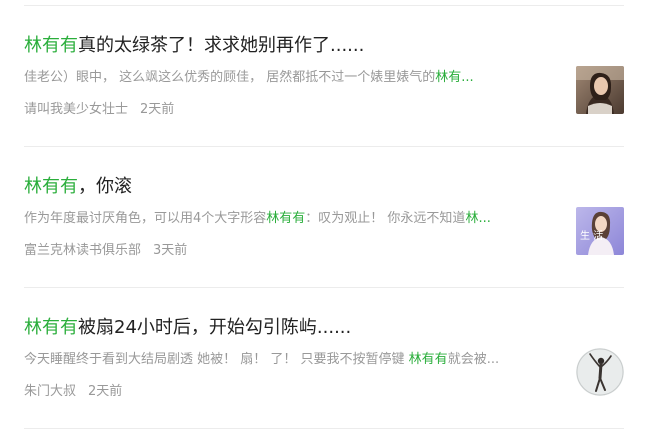 The image size is (657, 430). I want to click on woman-portrait-photo-icon, so click(600, 90).